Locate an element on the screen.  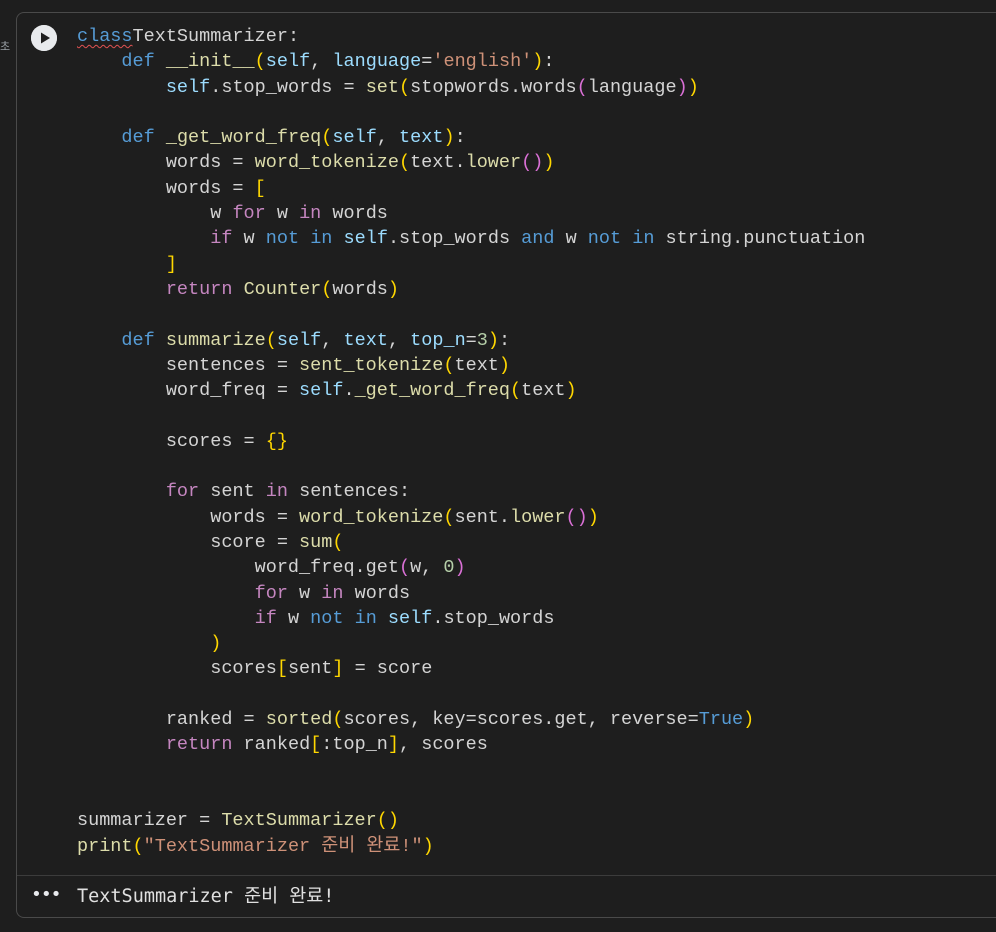
code-token: .stop_words is located at coordinates (493, 618).